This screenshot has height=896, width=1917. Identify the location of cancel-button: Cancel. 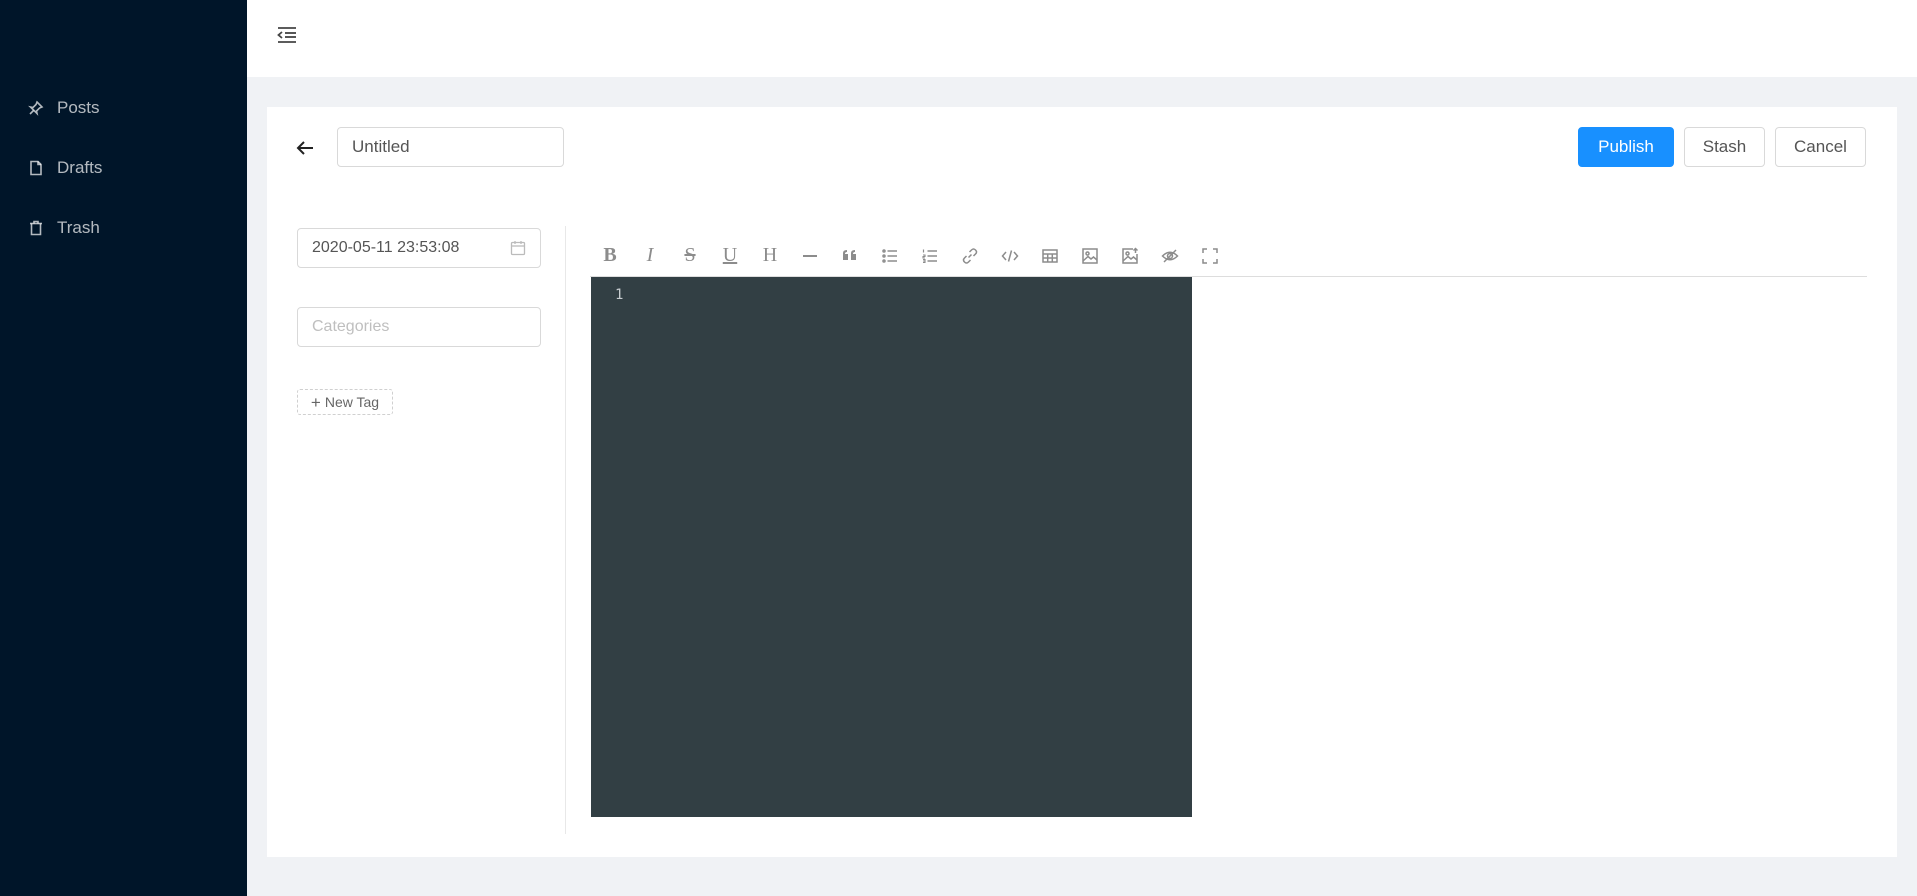
(1820, 147).